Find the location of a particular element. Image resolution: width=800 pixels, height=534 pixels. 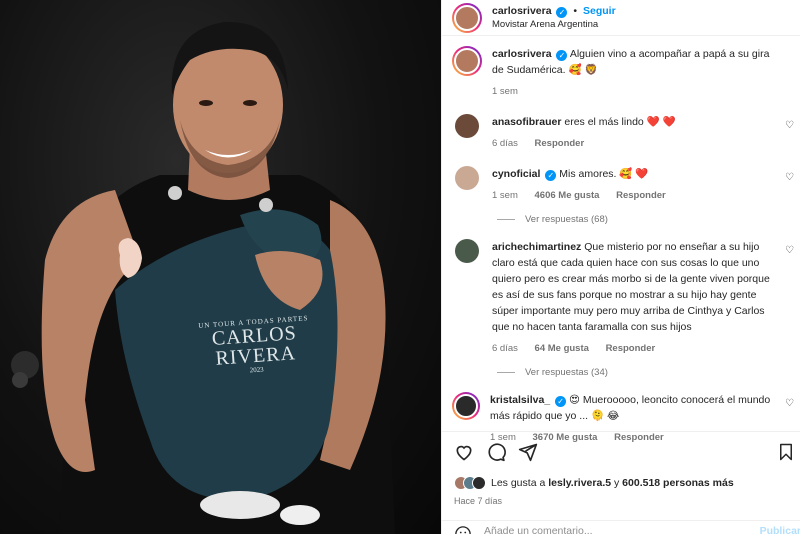

comment-likes: 64 Me gusta is located at coordinates (562, 348).